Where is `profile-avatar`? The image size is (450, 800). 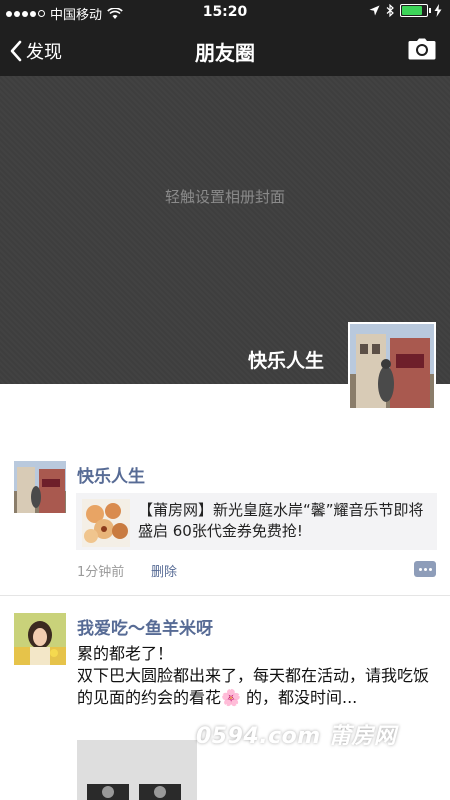
profile-avatar is located at coordinates (392, 366).